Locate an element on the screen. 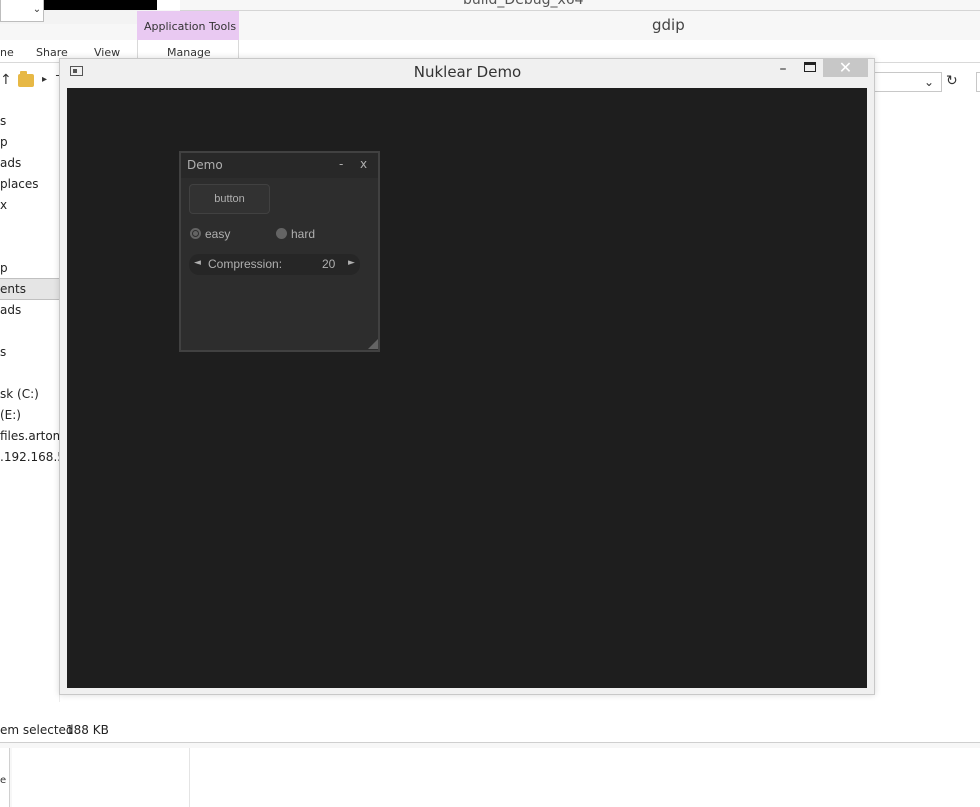 The width and height of the screenshot is (980, 807). chevron-down-icon: ⌄ is located at coordinates (37, 12).